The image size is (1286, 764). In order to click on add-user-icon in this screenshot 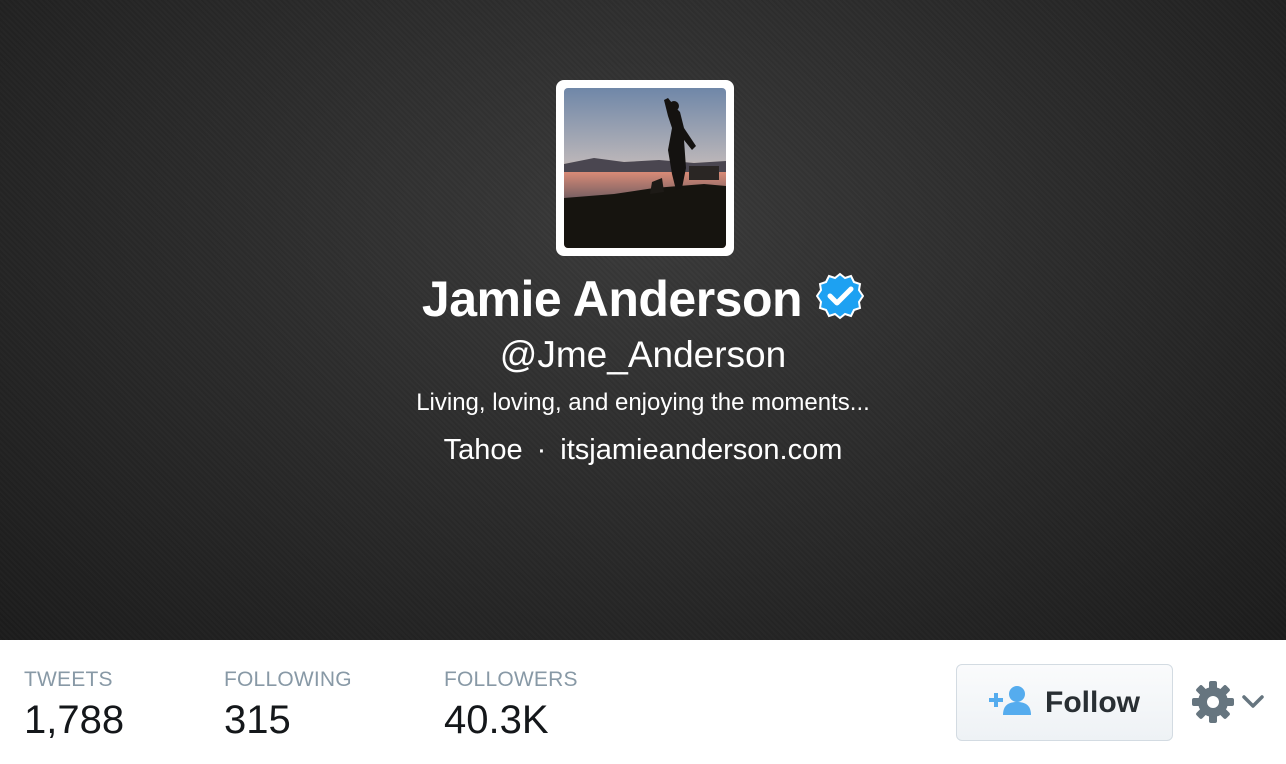, I will do `click(1011, 702)`.